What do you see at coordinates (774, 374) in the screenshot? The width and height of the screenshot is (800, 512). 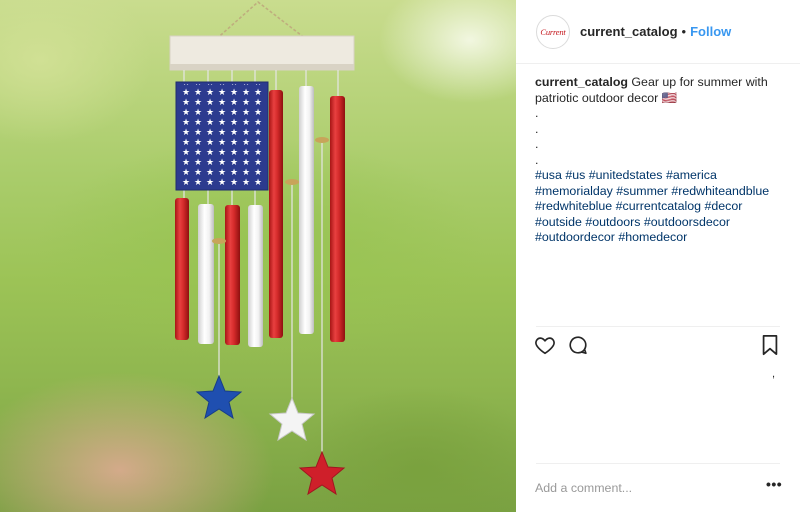 I see `likes-count-placeholder: ,` at bounding box center [774, 374].